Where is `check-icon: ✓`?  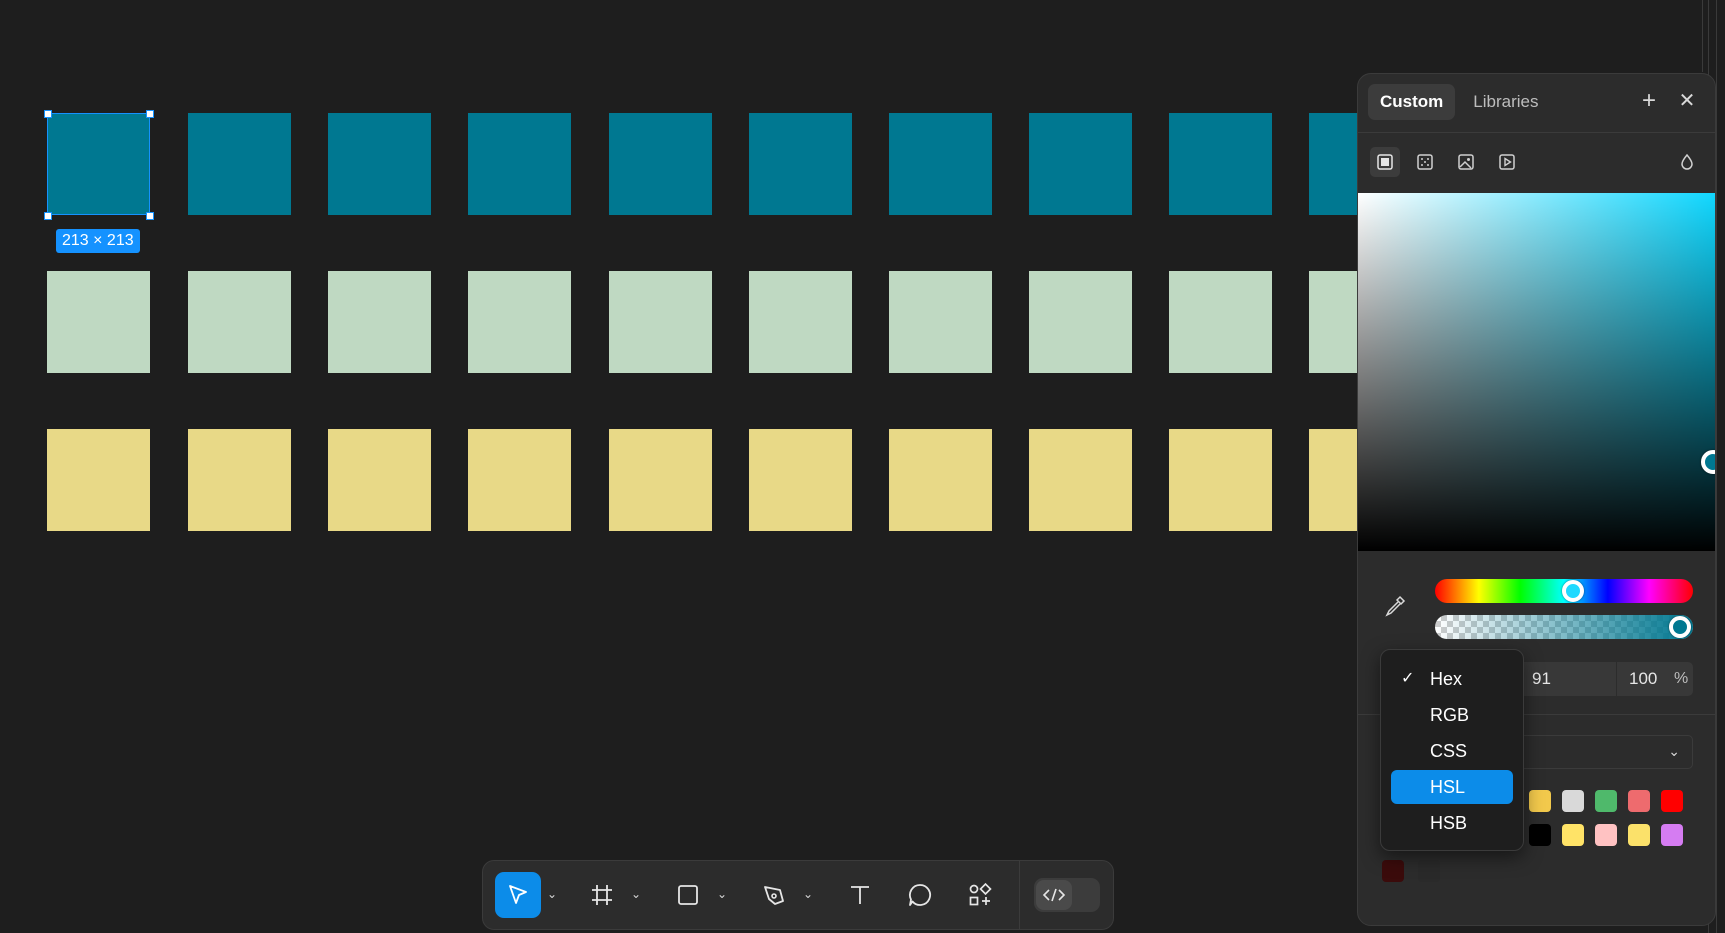 check-icon: ✓ is located at coordinates (1408, 678).